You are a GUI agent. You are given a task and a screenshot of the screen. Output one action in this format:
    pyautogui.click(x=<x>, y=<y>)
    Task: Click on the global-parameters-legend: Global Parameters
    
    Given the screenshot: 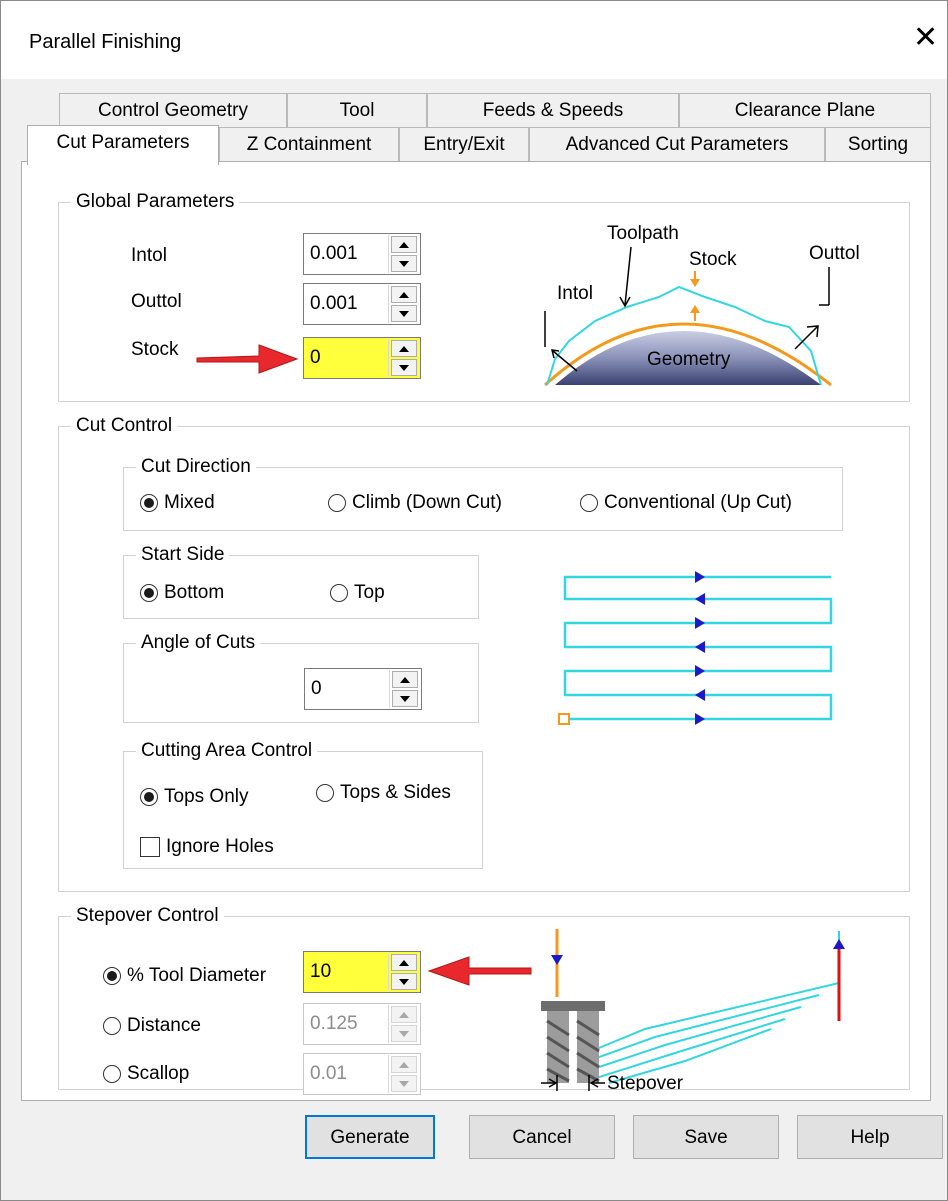 What is the action you would take?
    pyautogui.click(x=155, y=202)
    